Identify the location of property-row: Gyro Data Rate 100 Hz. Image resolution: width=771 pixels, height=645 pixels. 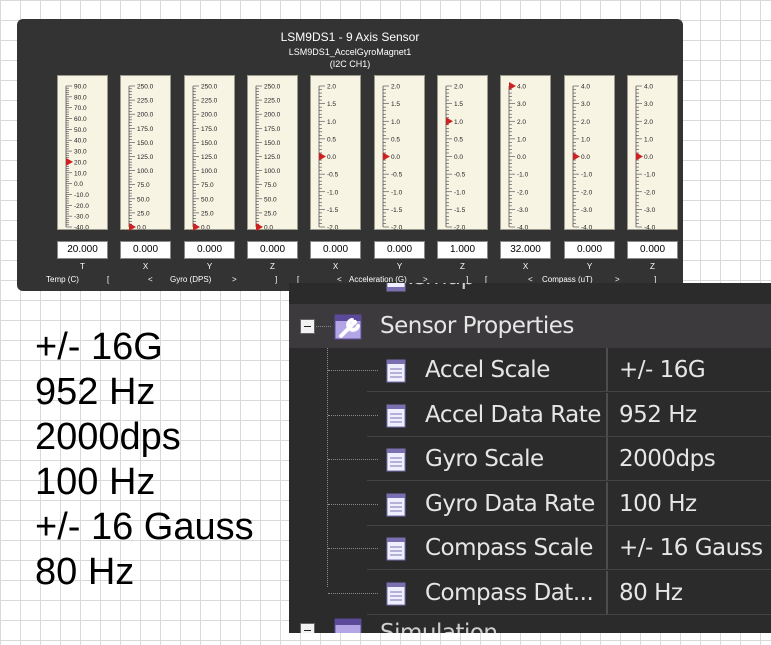
(530, 503).